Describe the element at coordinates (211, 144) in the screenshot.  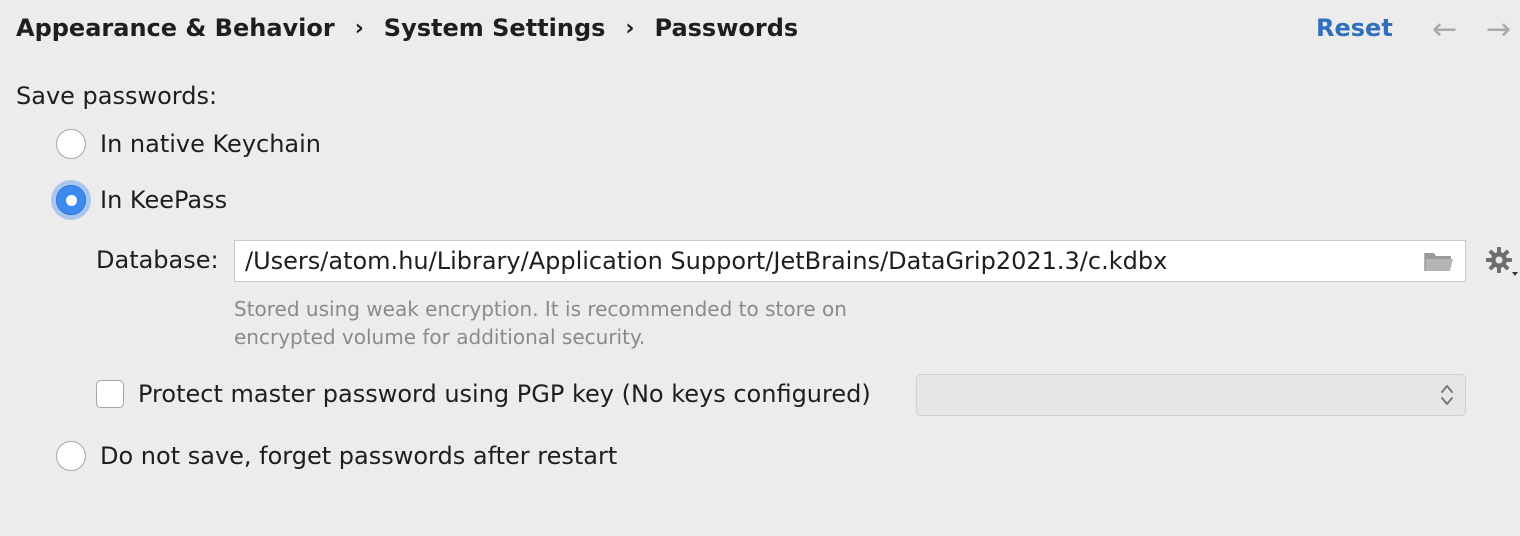
I see `radio-label: In native Keychain` at that location.